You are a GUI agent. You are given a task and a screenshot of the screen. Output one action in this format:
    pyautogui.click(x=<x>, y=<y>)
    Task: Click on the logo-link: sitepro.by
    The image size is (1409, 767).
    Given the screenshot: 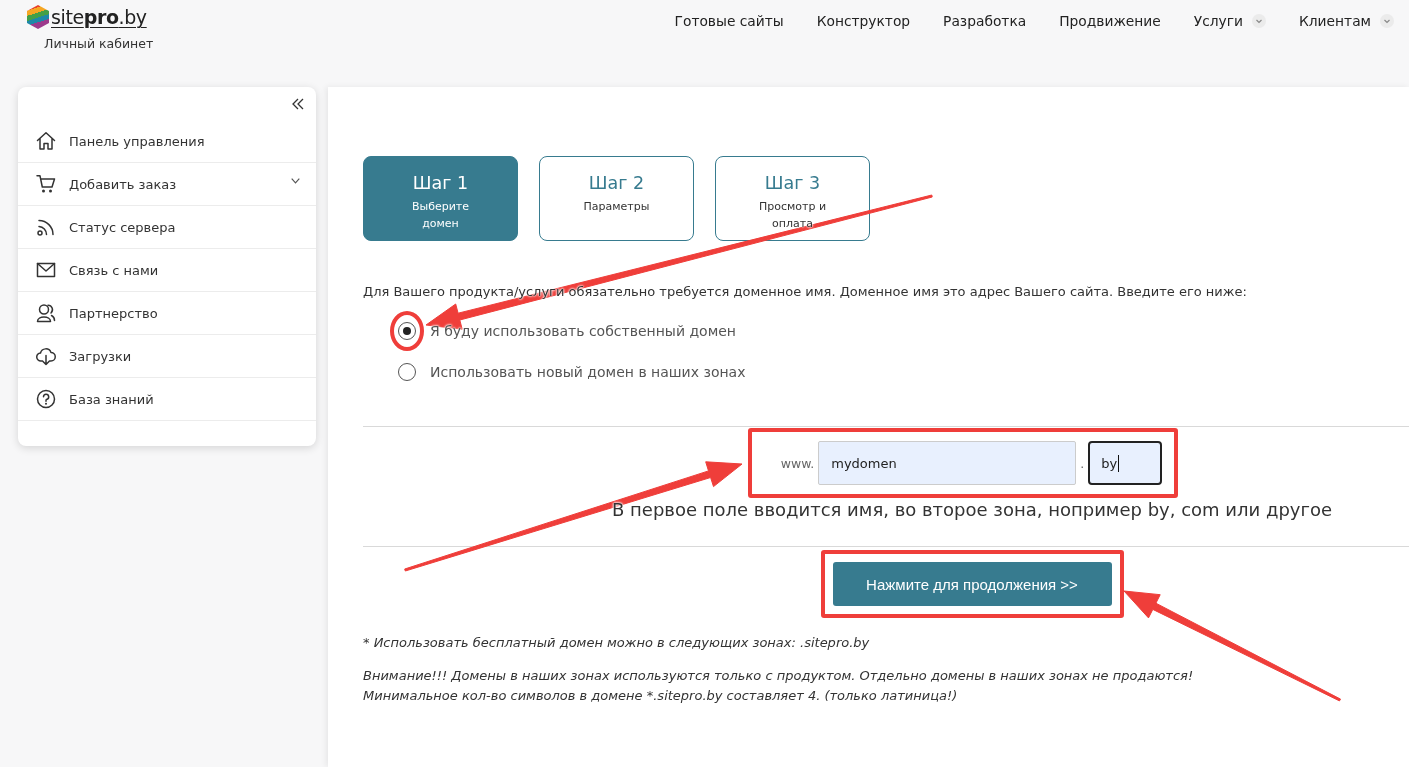 What is the action you would take?
    pyautogui.click(x=99, y=17)
    